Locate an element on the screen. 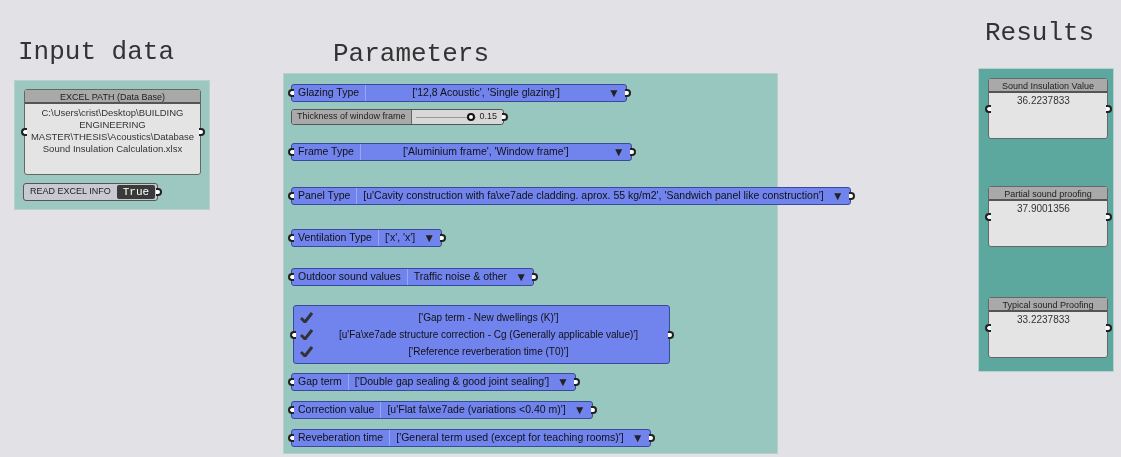 The height and width of the screenshot is (457, 1121). number-slider: Thickness of window frame 0.15 is located at coordinates (398, 117).